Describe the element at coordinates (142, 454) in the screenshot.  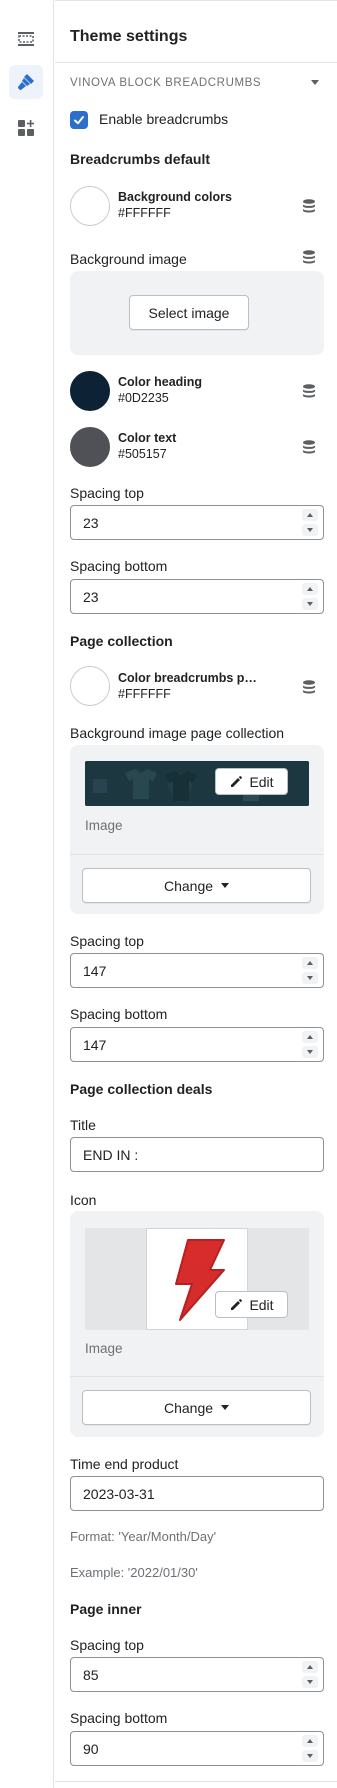
I see `color-text-hex: #505157` at that location.